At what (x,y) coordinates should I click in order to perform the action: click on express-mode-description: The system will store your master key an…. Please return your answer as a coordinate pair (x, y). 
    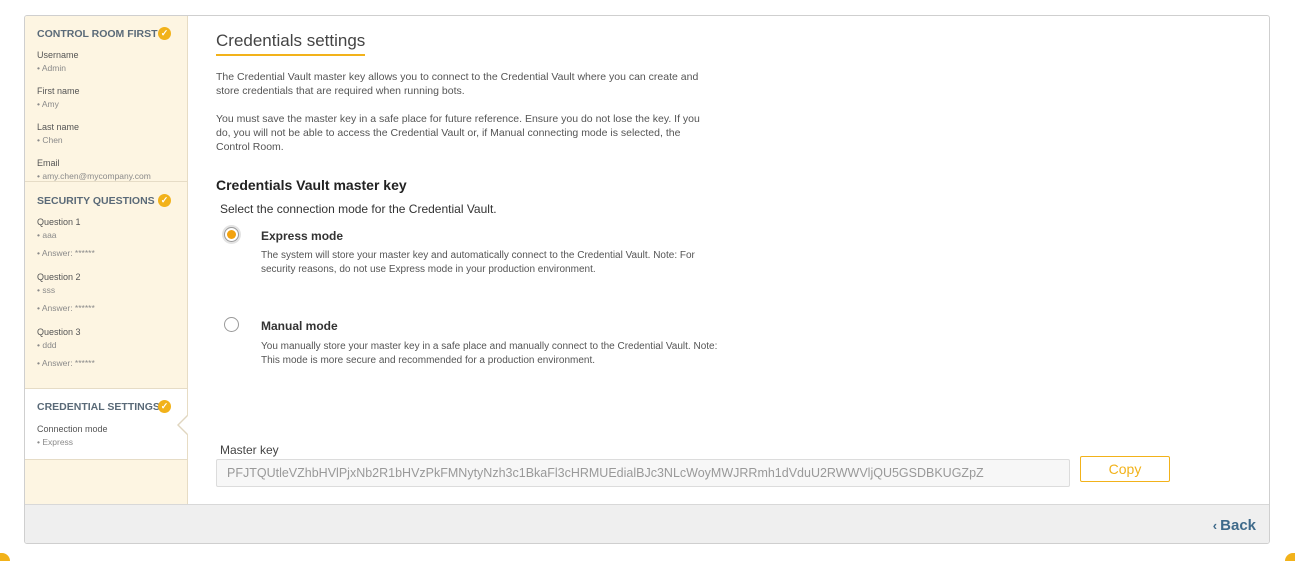
    Looking at the image, I should click on (478, 262).